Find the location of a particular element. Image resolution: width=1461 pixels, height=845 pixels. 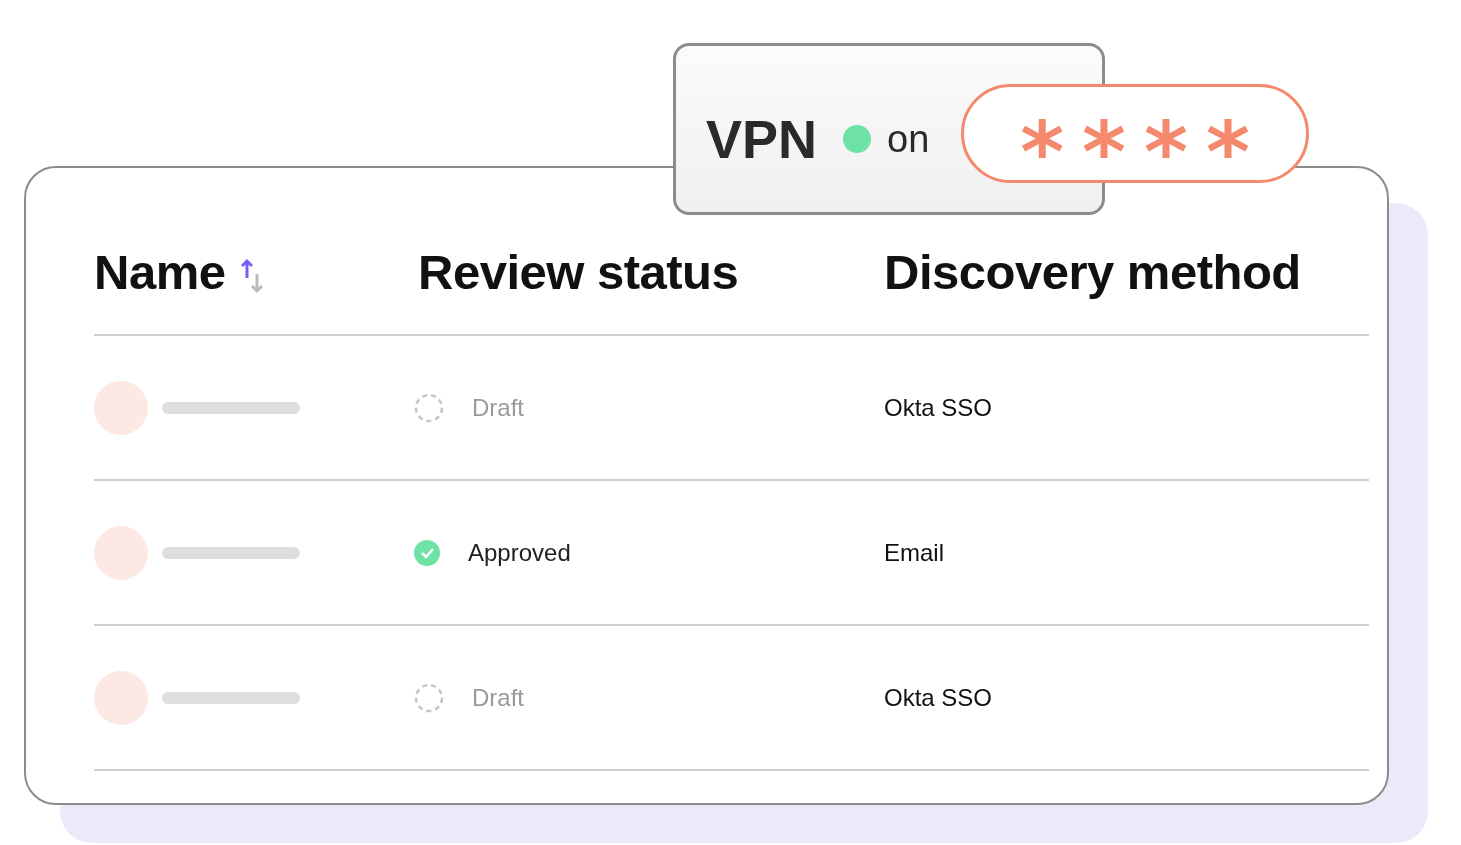

sort-icon is located at coordinates (252, 276).